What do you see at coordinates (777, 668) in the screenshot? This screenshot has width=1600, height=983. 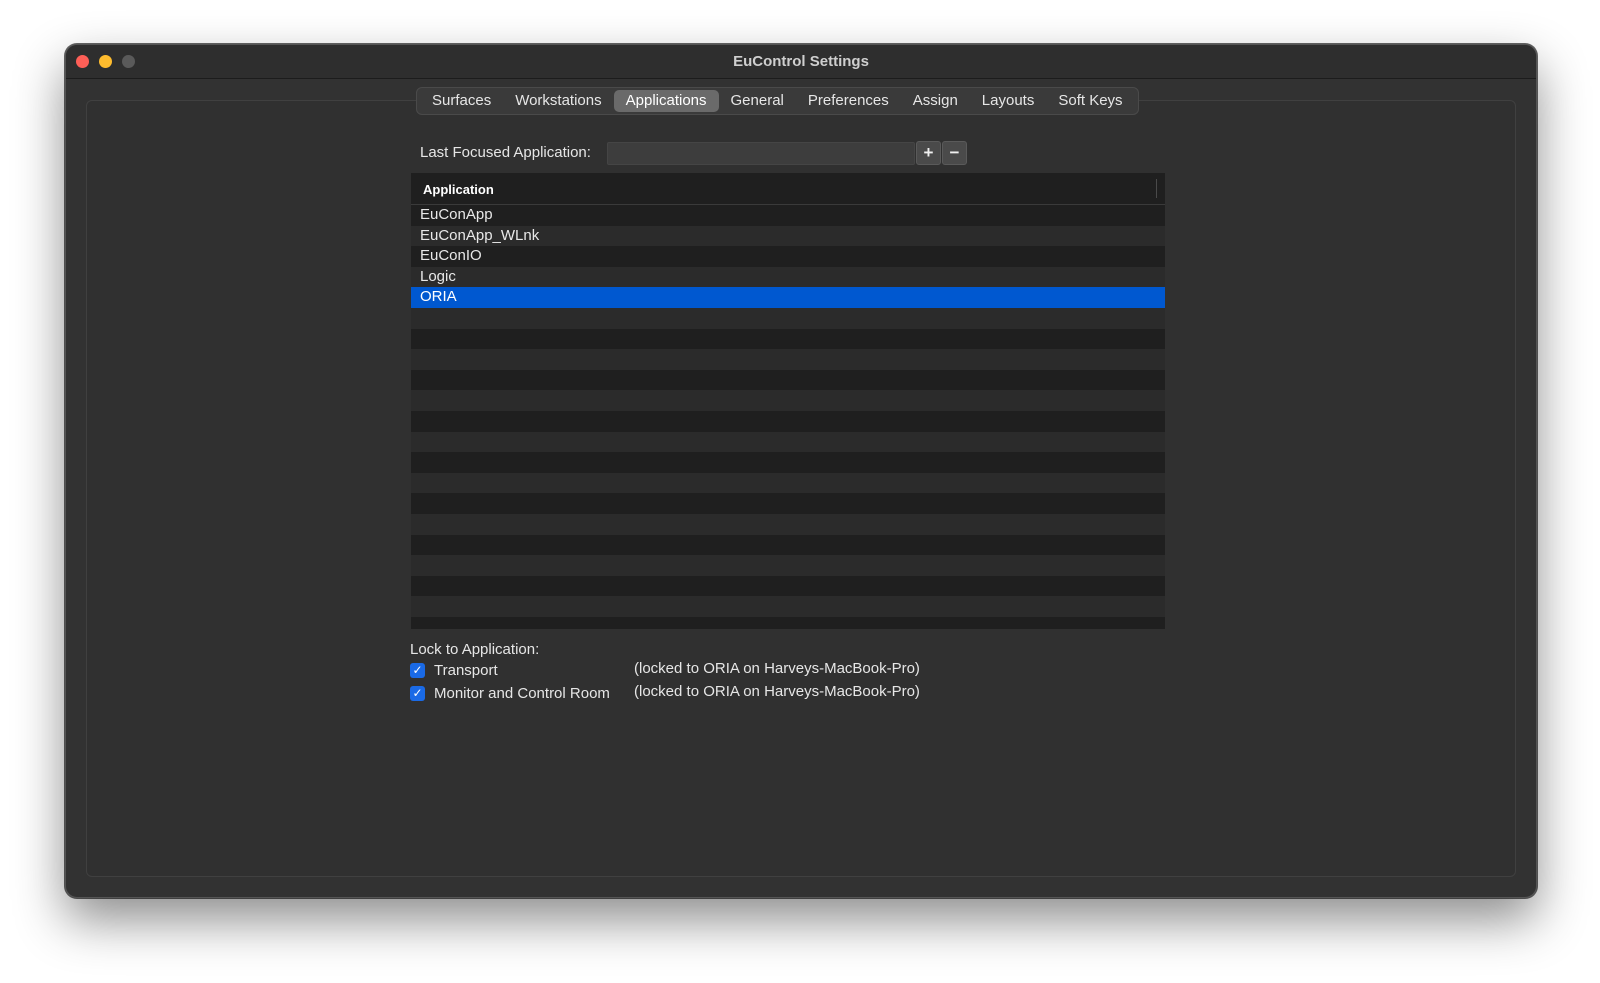 I see `transport-lock-status: (locked to ORIA on Harveys-MacBook-Pro)` at bounding box center [777, 668].